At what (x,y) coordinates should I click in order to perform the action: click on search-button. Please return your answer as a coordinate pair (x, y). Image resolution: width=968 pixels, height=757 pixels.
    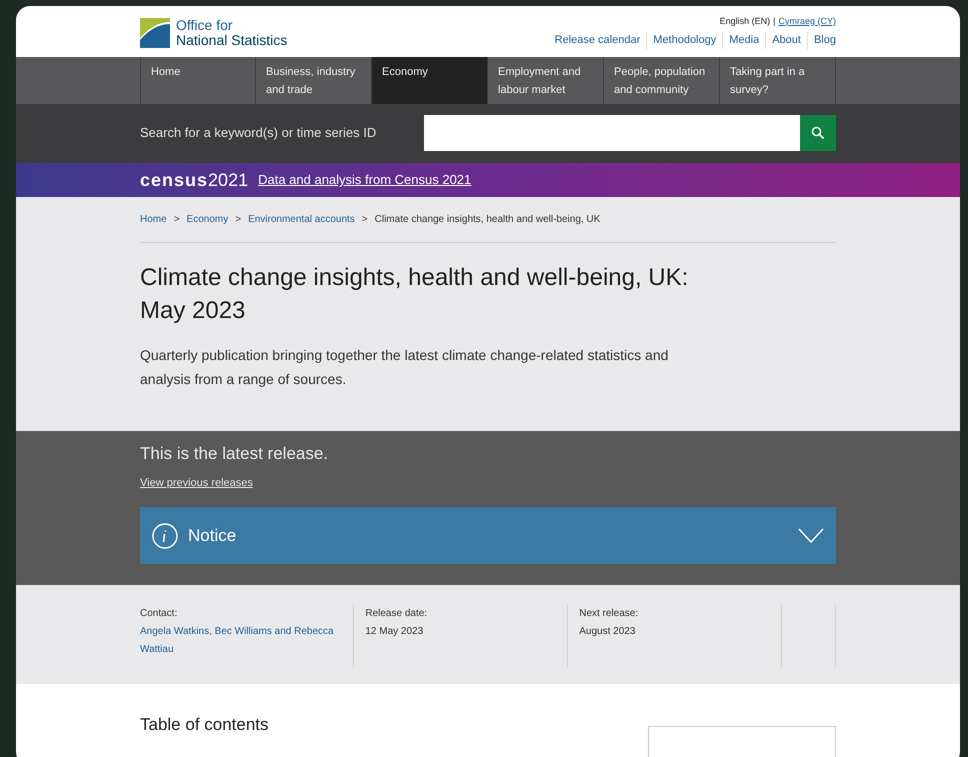
    Looking at the image, I should click on (818, 133).